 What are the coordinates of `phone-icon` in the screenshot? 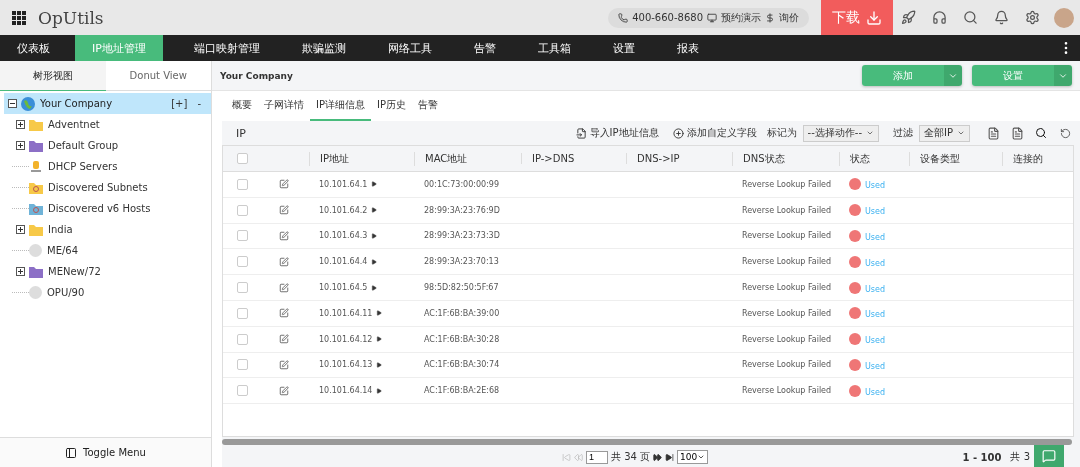 It's located at (623, 17).